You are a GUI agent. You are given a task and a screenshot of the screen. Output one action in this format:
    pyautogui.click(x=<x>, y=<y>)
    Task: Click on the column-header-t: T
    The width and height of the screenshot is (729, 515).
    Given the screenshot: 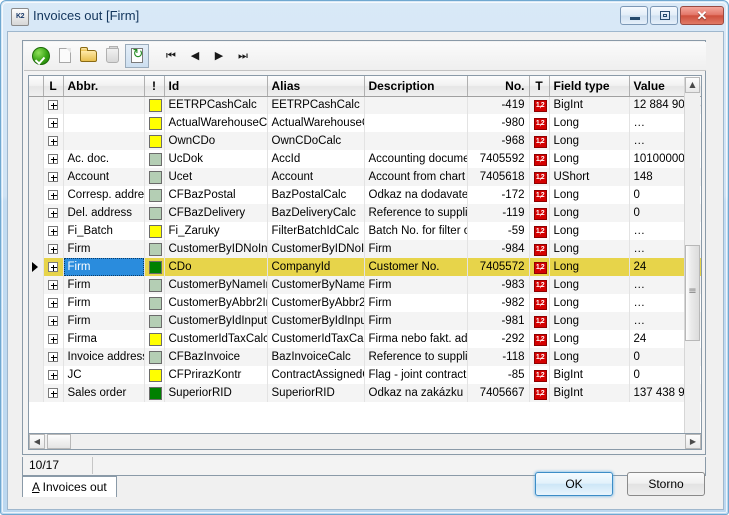 What is the action you would take?
    pyautogui.click(x=539, y=86)
    